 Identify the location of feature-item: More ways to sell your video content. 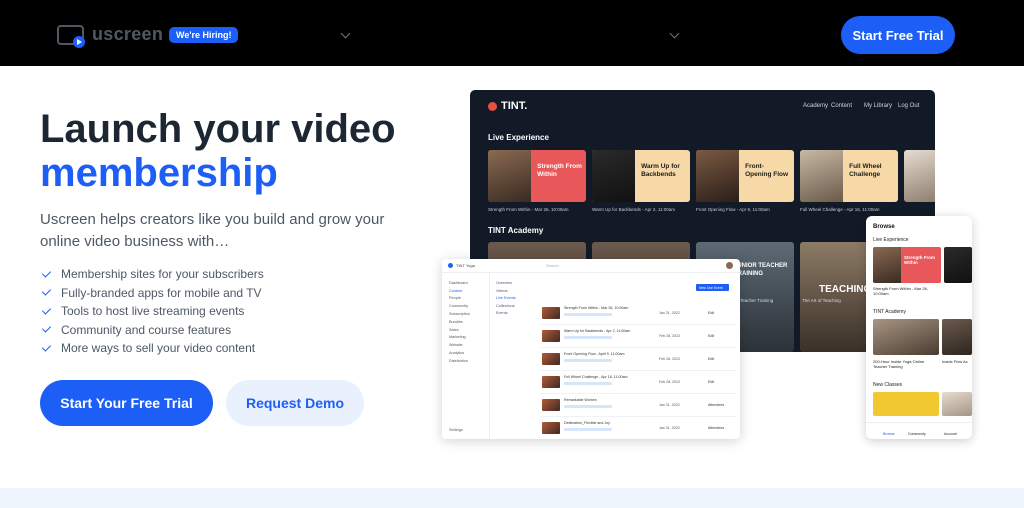
(152, 348).